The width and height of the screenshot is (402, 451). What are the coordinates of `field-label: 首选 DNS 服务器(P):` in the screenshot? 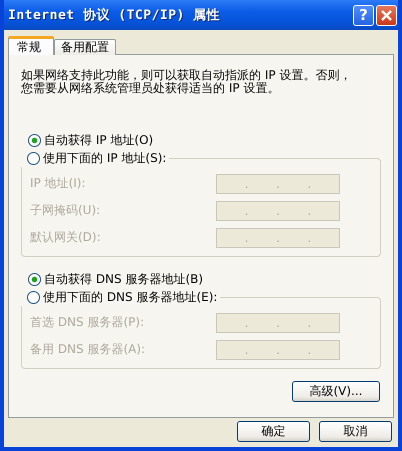 It's located at (87, 322).